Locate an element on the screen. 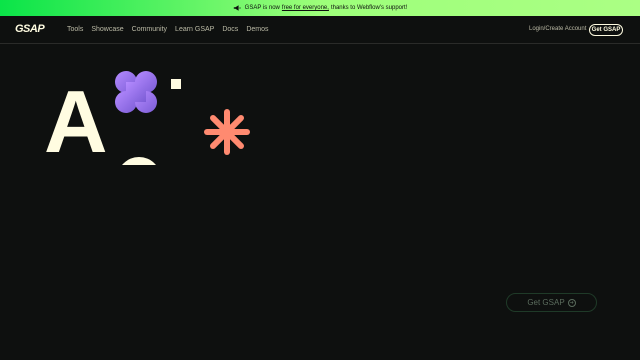 This screenshot has height=360, width=640. nav-item-showcase: Showcase is located at coordinates (107, 29).